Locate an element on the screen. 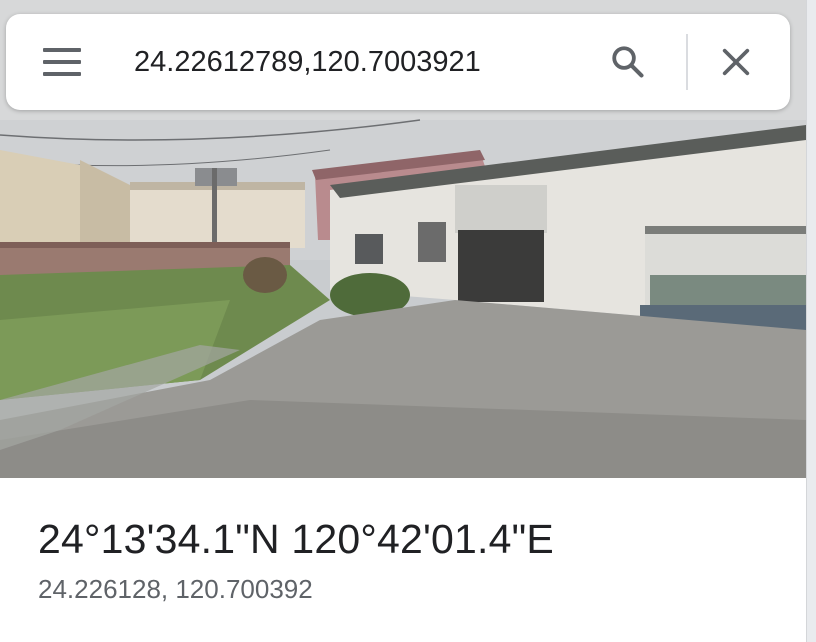 This screenshot has height=642, width=816. search-icon is located at coordinates (628, 62).